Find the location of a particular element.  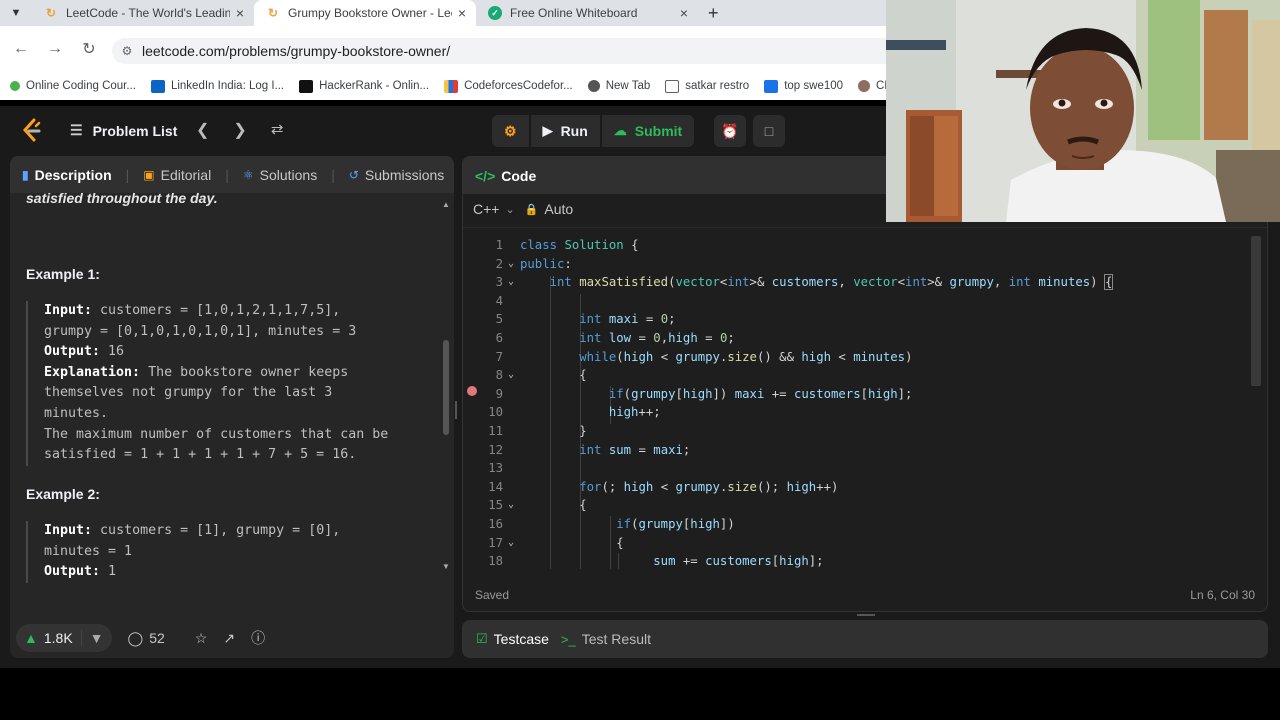

new-tab-icon: + is located at coordinates (713, 13).